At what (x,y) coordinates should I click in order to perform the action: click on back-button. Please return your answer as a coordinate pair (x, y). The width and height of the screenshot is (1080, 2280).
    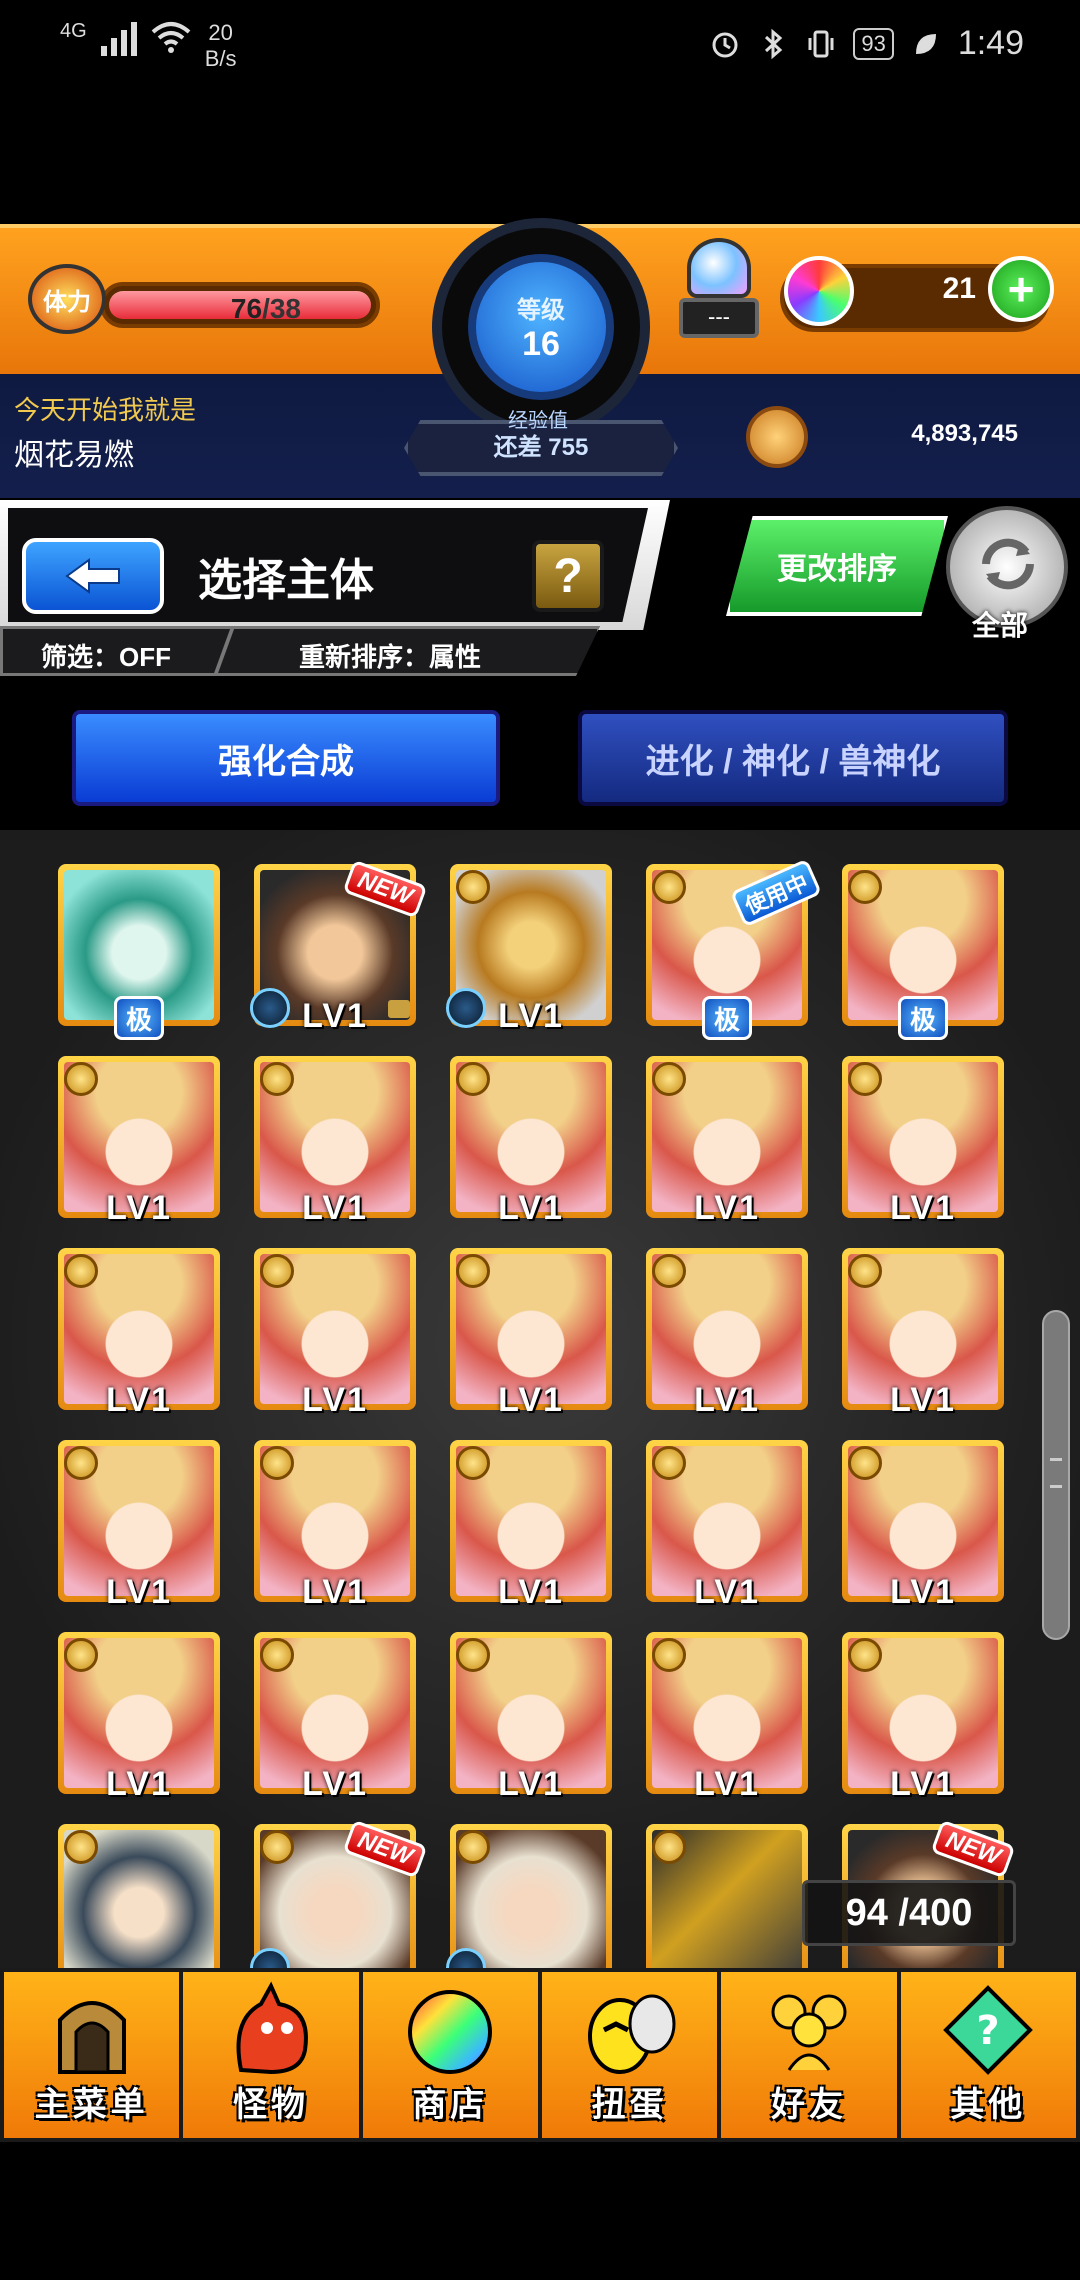
    Looking at the image, I should click on (93, 576).